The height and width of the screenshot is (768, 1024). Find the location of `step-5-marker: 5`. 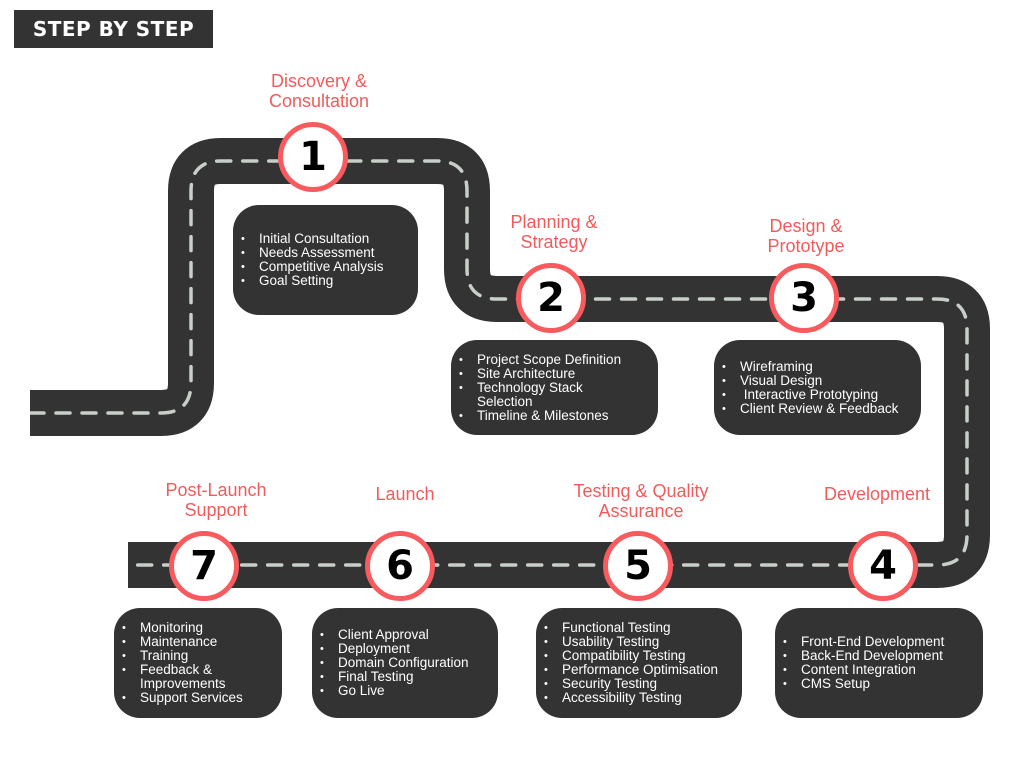

step-5-marker: 5 is located at coordinates (638, 566).